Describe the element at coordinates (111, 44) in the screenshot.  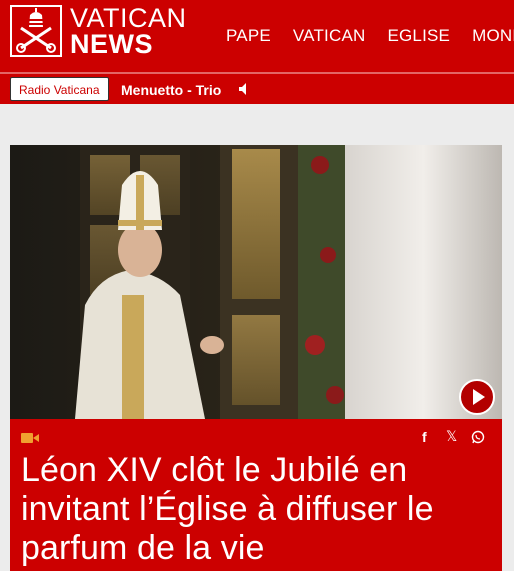
I see `logo-text-news: NEWS` at that location.